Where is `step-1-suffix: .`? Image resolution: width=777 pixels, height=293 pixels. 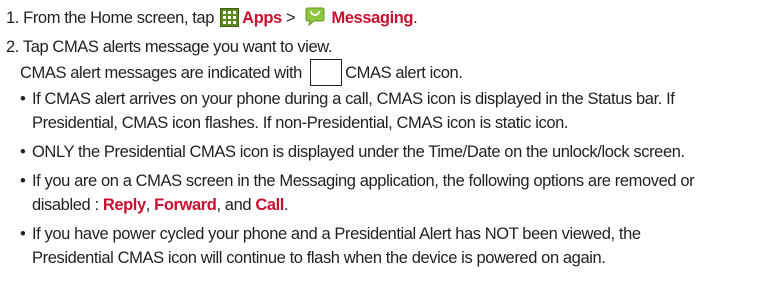
step-1-suffix: . is located at coordinates (415, 18).